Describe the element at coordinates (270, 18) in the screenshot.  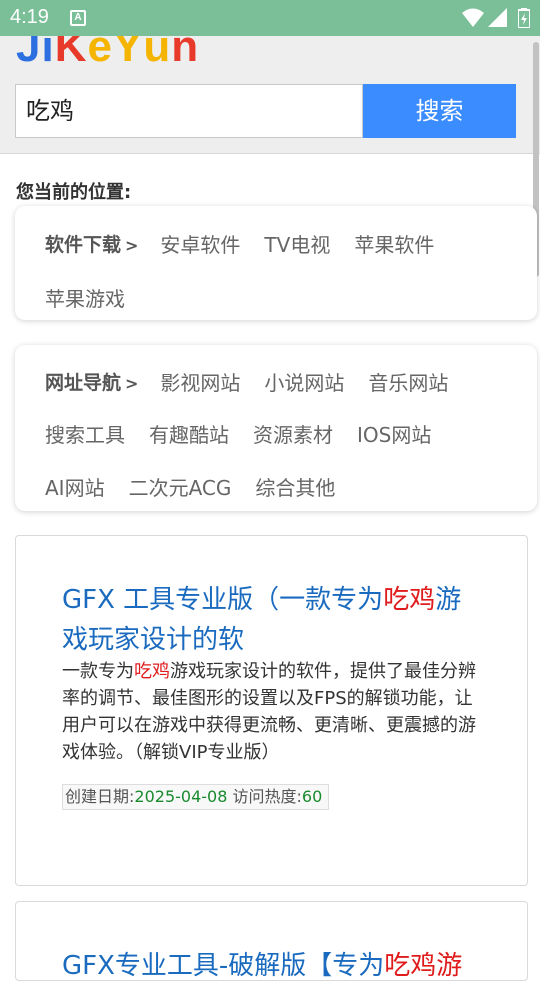
I see `status-bar: 4:19 A` at that location.